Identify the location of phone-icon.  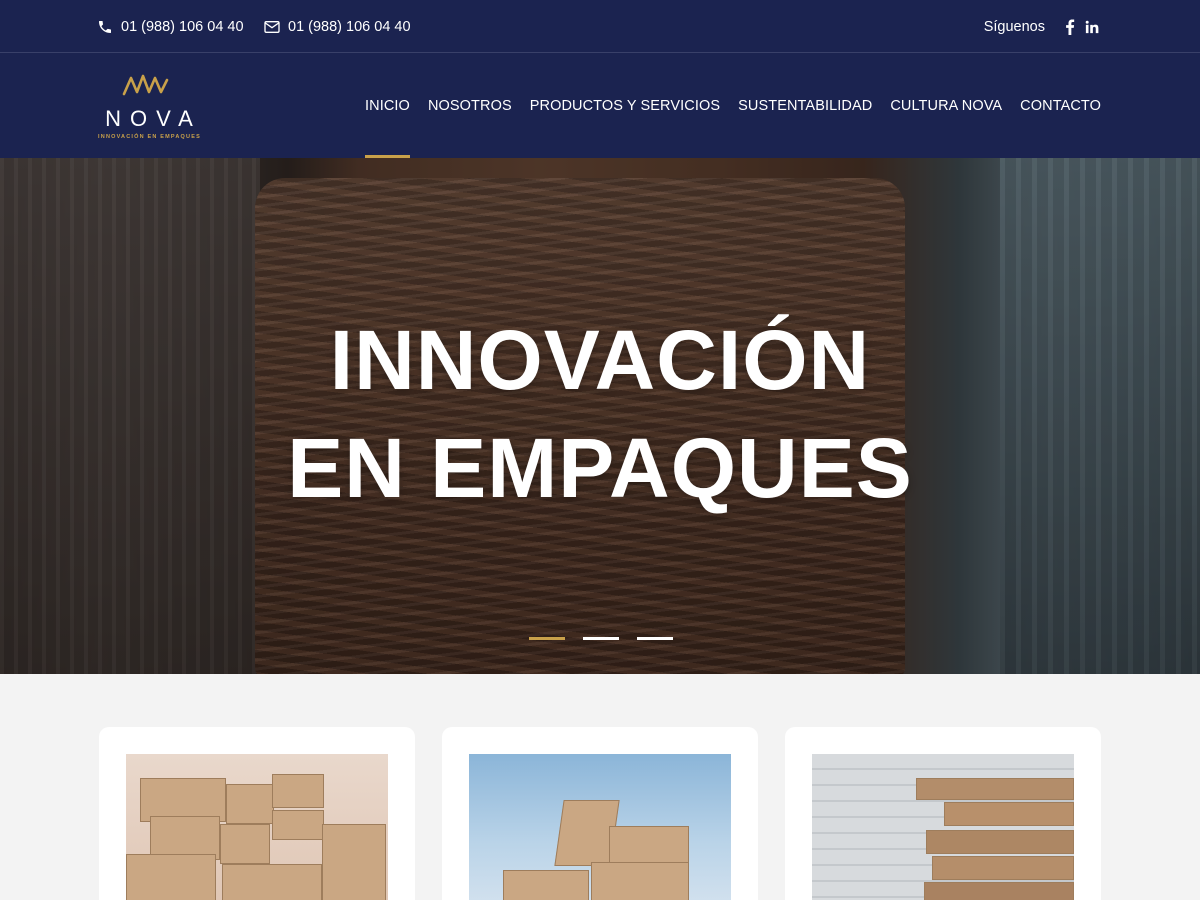
(105, 26).